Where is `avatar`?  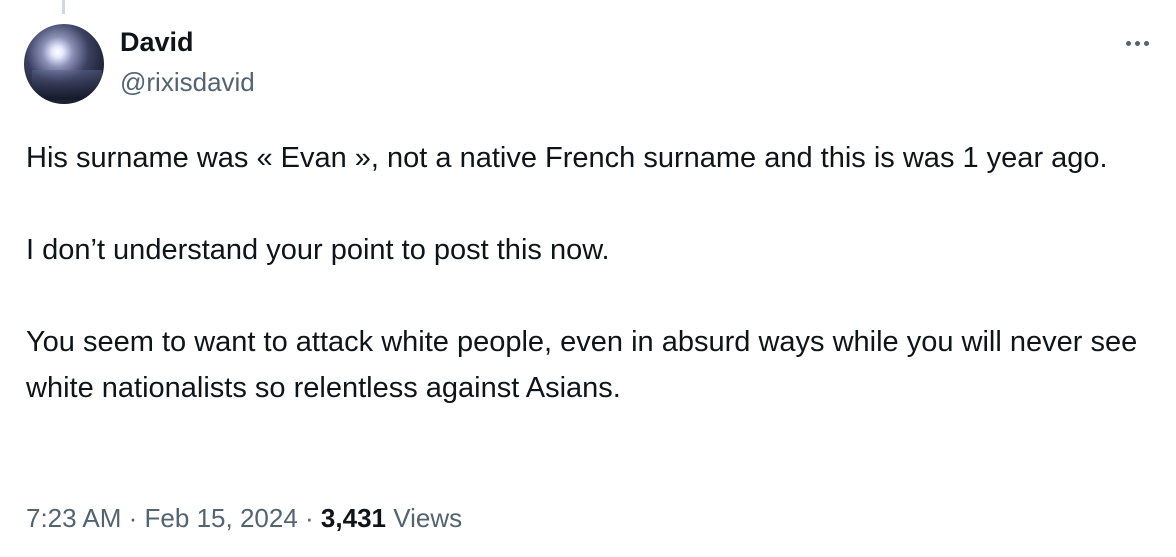
avatar is located at coordinates (64, 64).